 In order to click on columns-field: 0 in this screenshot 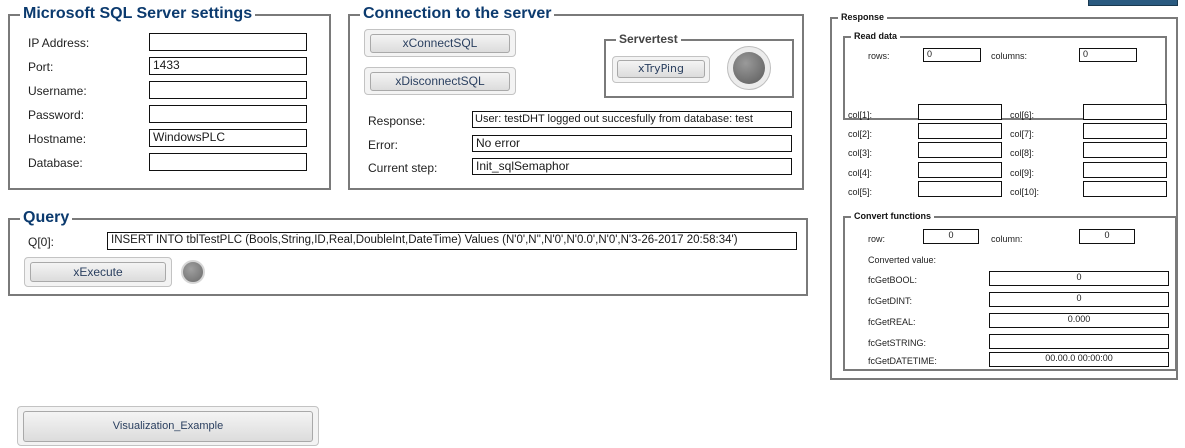, I will do `click(1108, 55)`.